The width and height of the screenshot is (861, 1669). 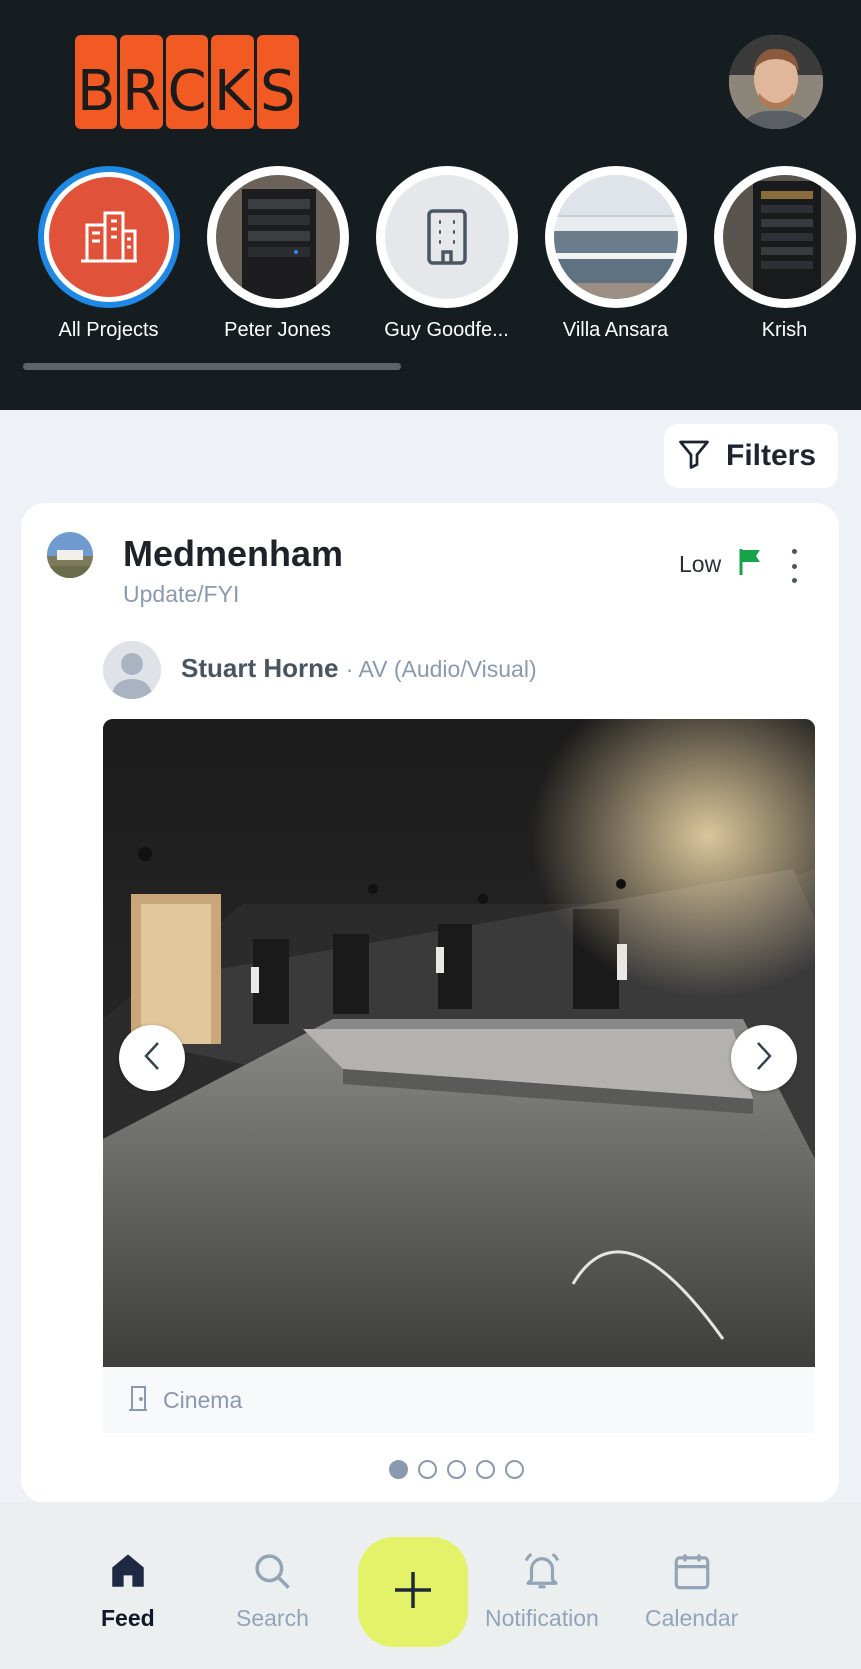 What do you see at coordinates (794, 566) in the screenshot?
I see `more-options-icon` at bounding box center [794, 566].